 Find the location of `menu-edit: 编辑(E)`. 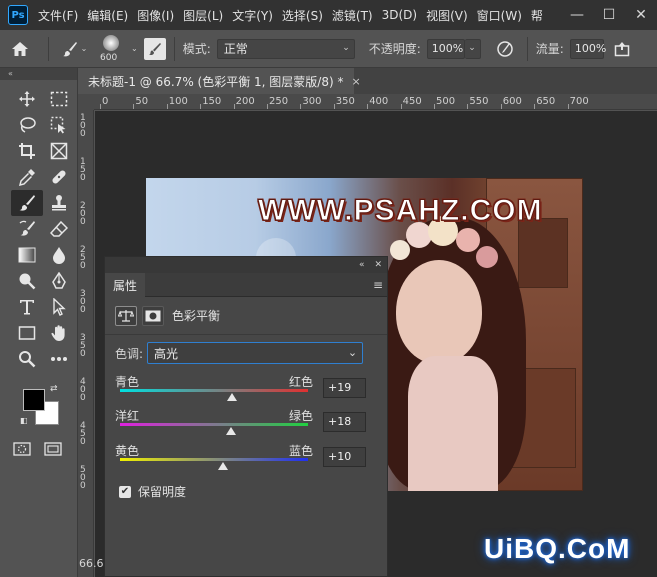

menu-edit: 编辑(E) is located at coordinates (107, 15).